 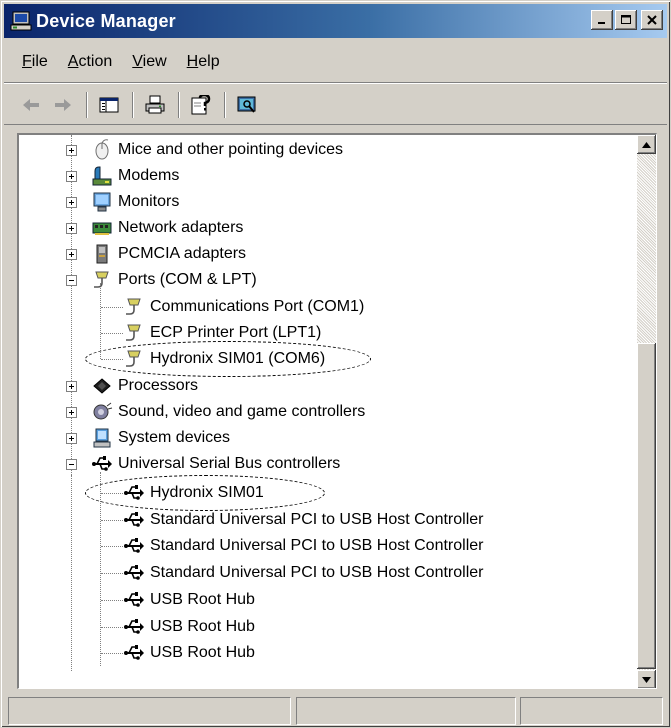 I want to click on scroll-up-arrow-icon, so click(x=646, y=144).